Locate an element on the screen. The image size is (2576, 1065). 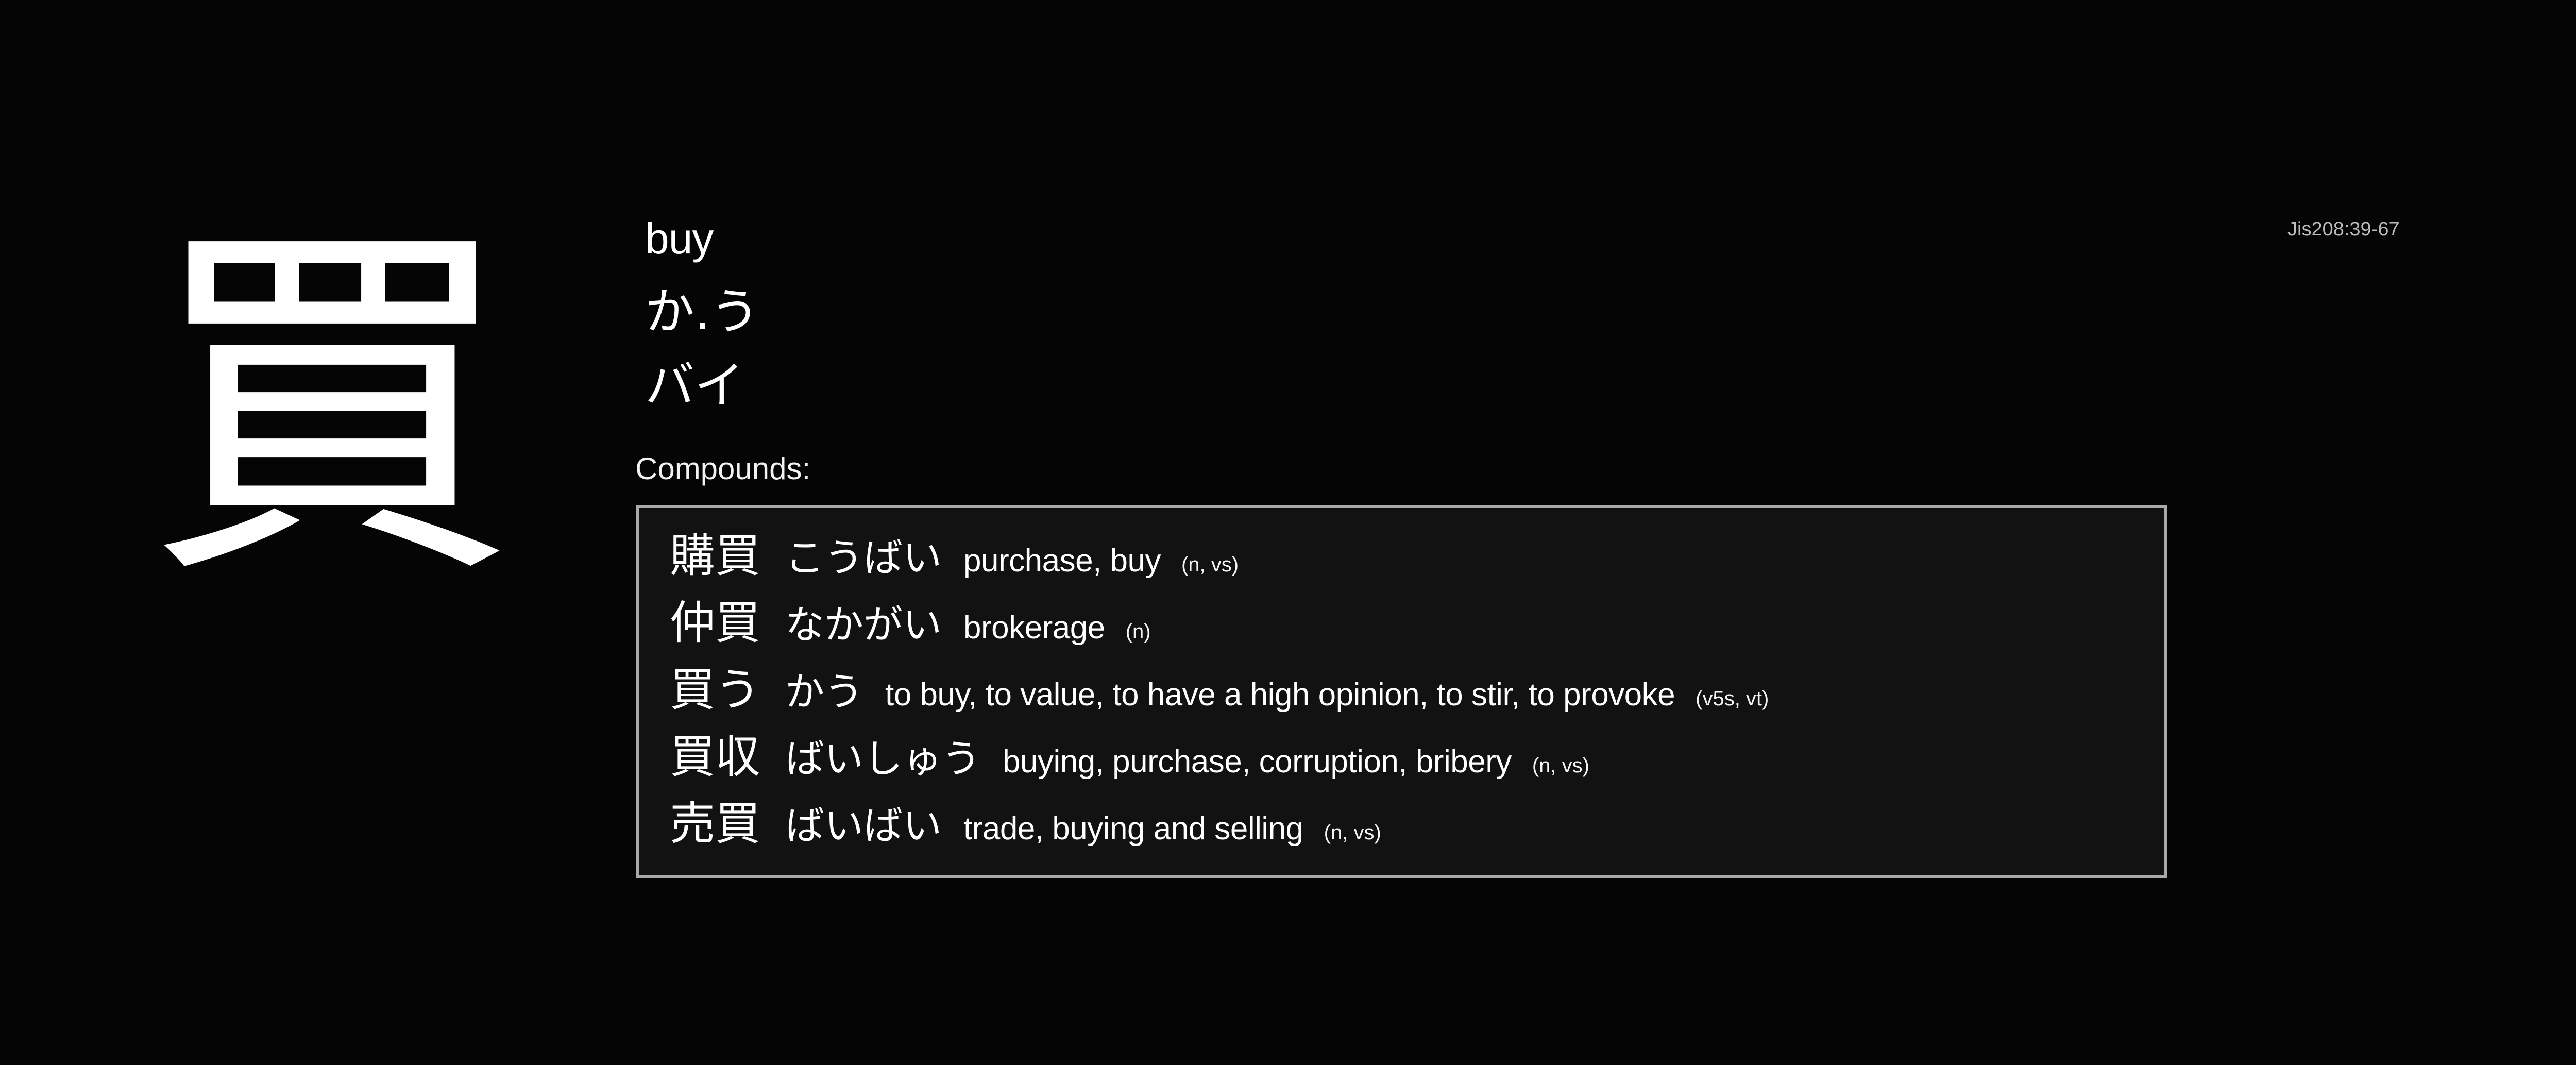
compound-word: 買収 is located at coordinates (715, 756).